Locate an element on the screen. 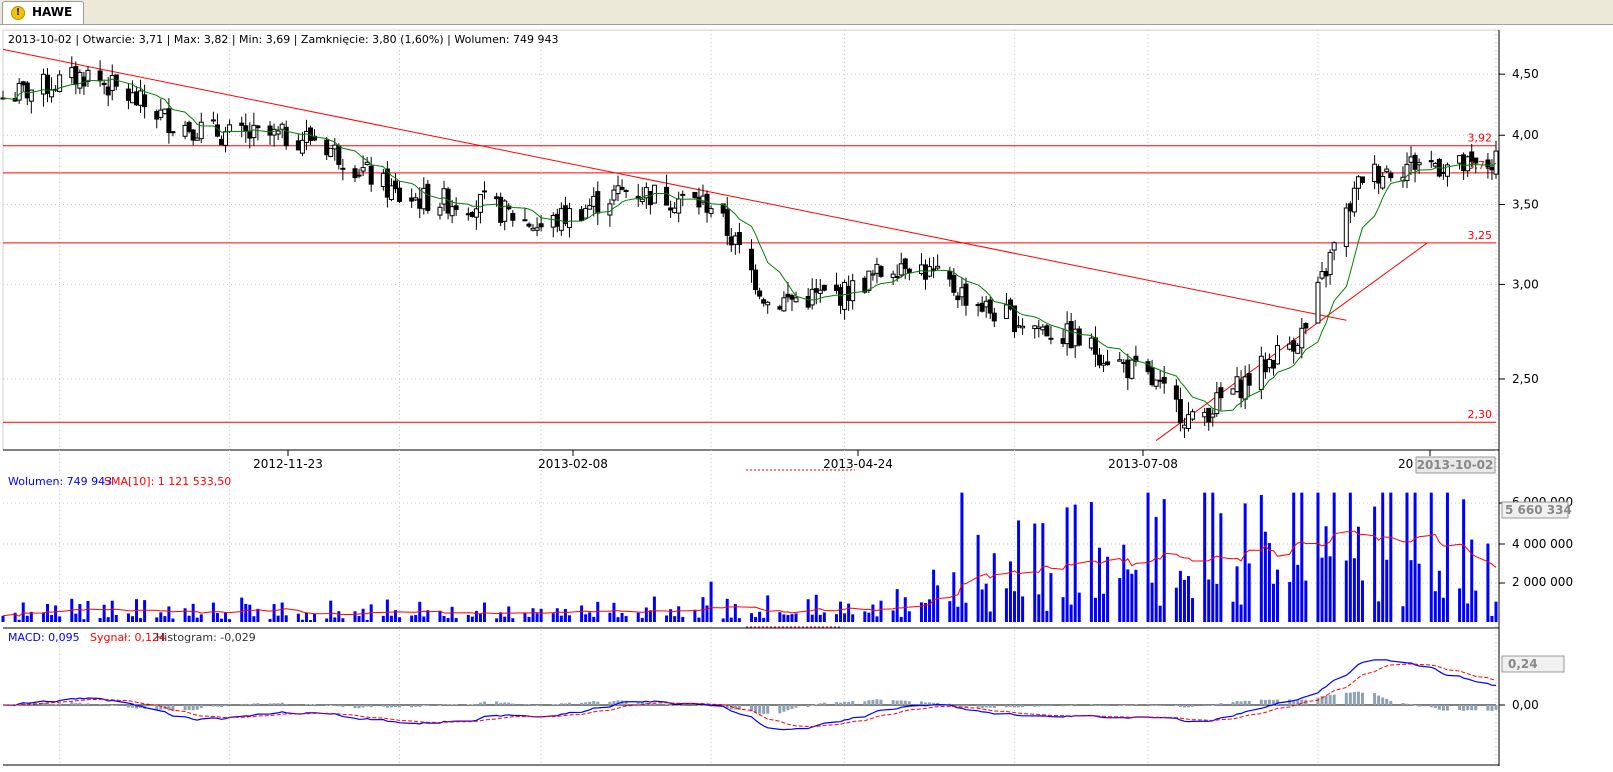  vol-tick-4m: 4 000 000 is located at coordinates (1542, 544).